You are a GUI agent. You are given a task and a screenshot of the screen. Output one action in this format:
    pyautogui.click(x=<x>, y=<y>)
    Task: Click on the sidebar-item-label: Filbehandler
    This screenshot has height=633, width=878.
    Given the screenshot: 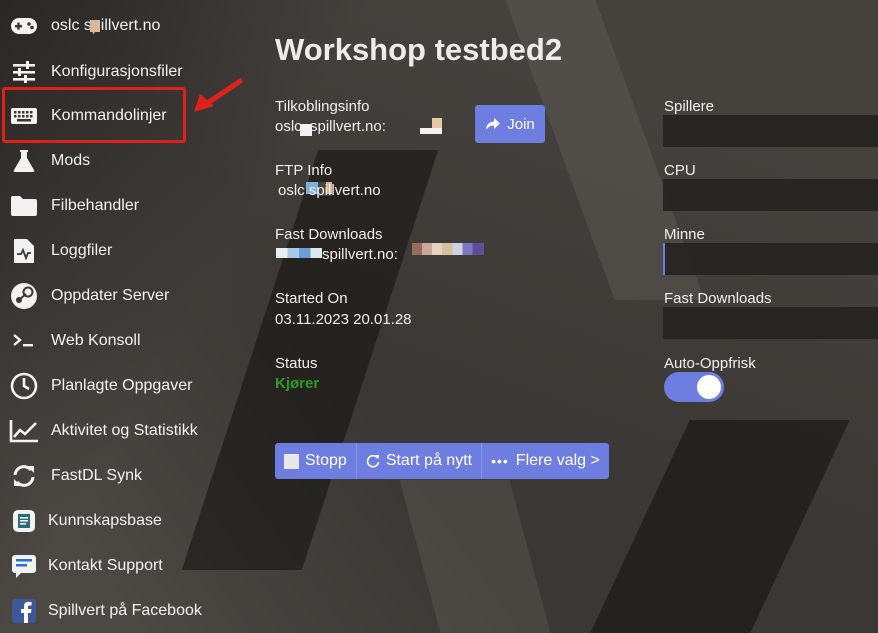 What is the action you would take?
    pyautogui.click(x=95, y=205)
    